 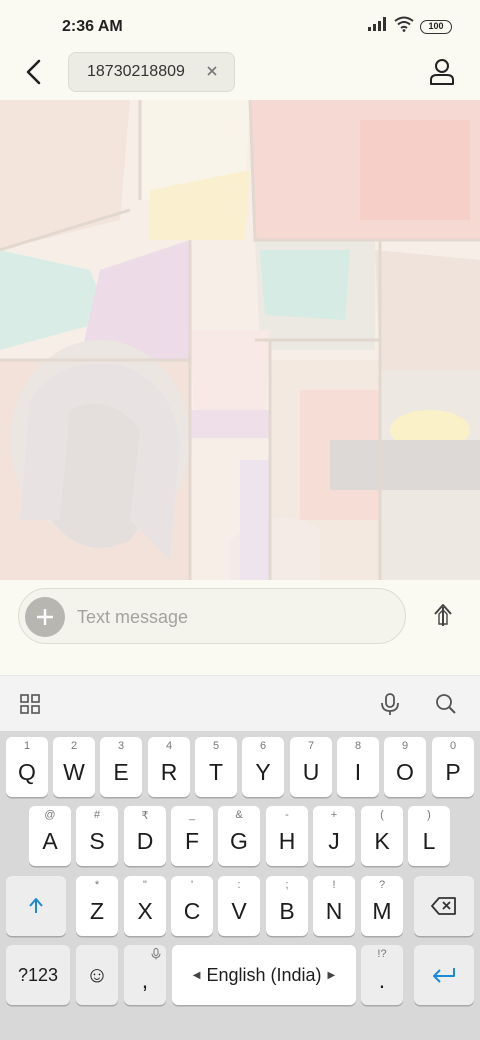 I want to click on search-button, so click(x=446, y=704).